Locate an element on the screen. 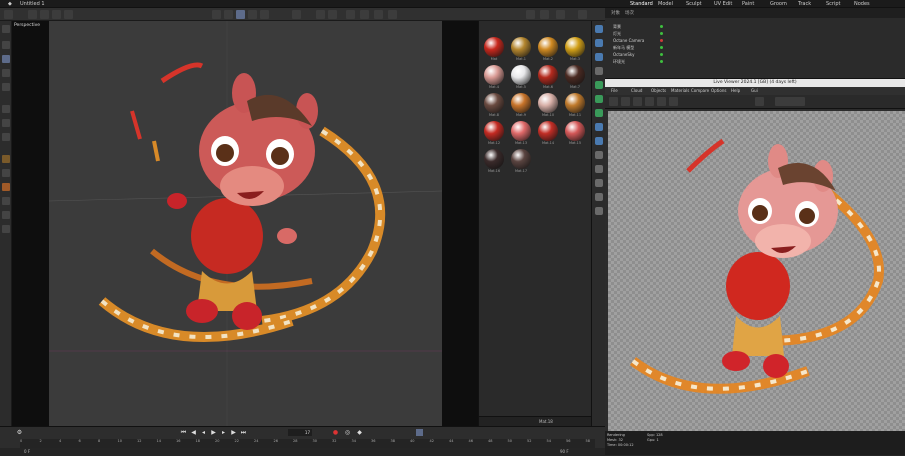 The width and height of the screenshot is (905, 456). workspace-tab: Script is located at coordinates (833, 4).